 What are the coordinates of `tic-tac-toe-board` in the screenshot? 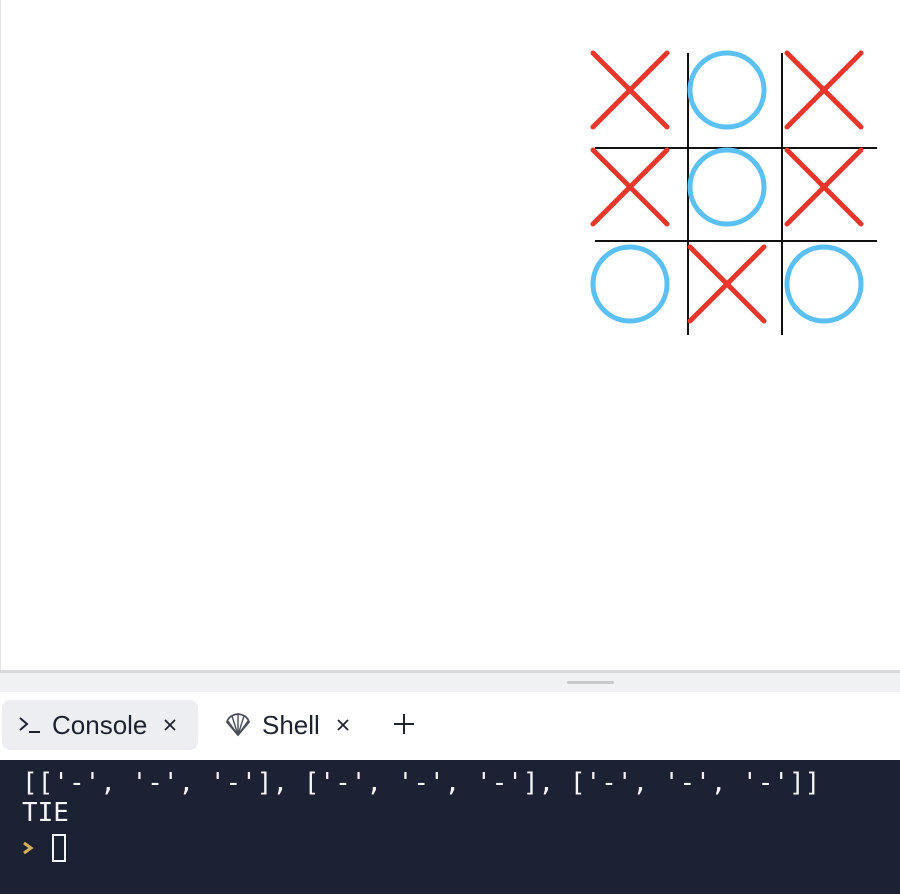 It's located at (733, 192).